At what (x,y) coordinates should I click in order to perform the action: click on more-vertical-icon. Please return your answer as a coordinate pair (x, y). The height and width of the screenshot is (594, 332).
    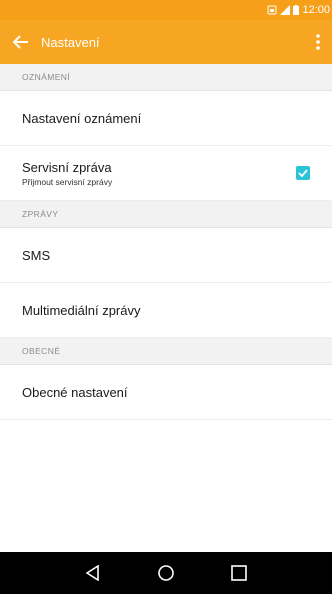
    Looking at the image, I should click on (318, 42).